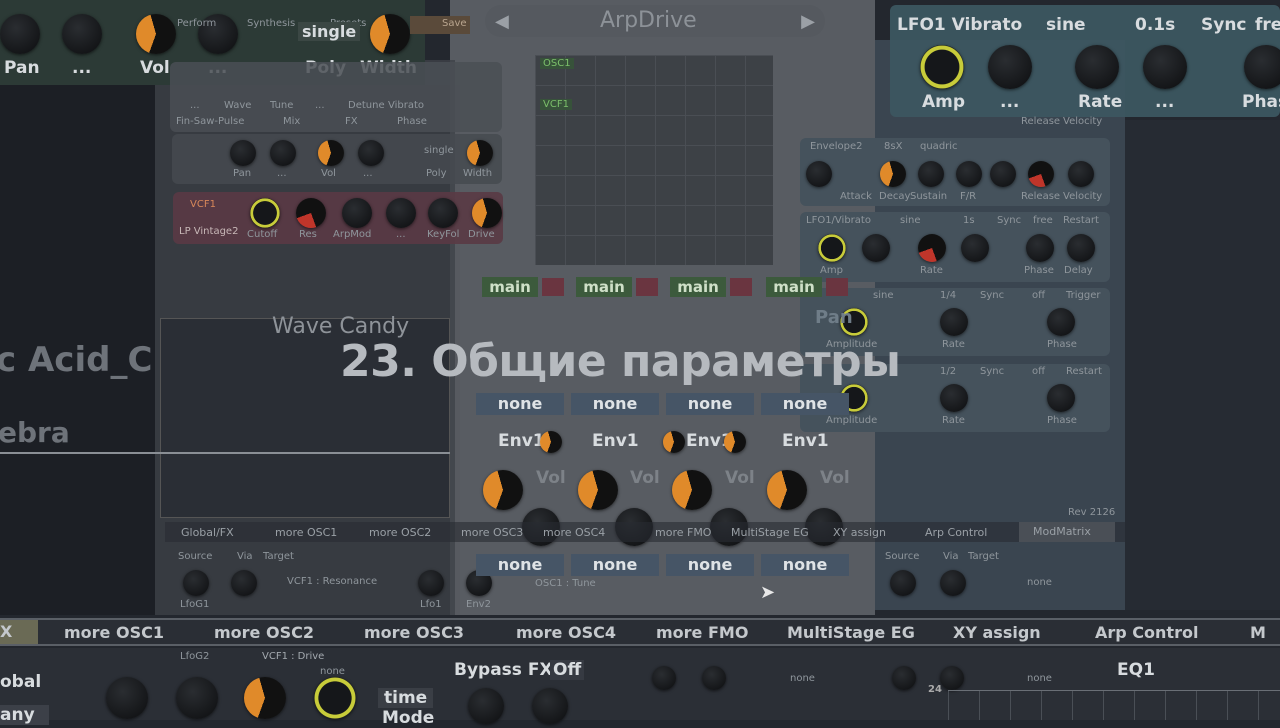 This screenshot has width=1280, height=728. Describe the element at coordinates (443, 213) in the screenshot. I see `keyfol-knob` at that location.